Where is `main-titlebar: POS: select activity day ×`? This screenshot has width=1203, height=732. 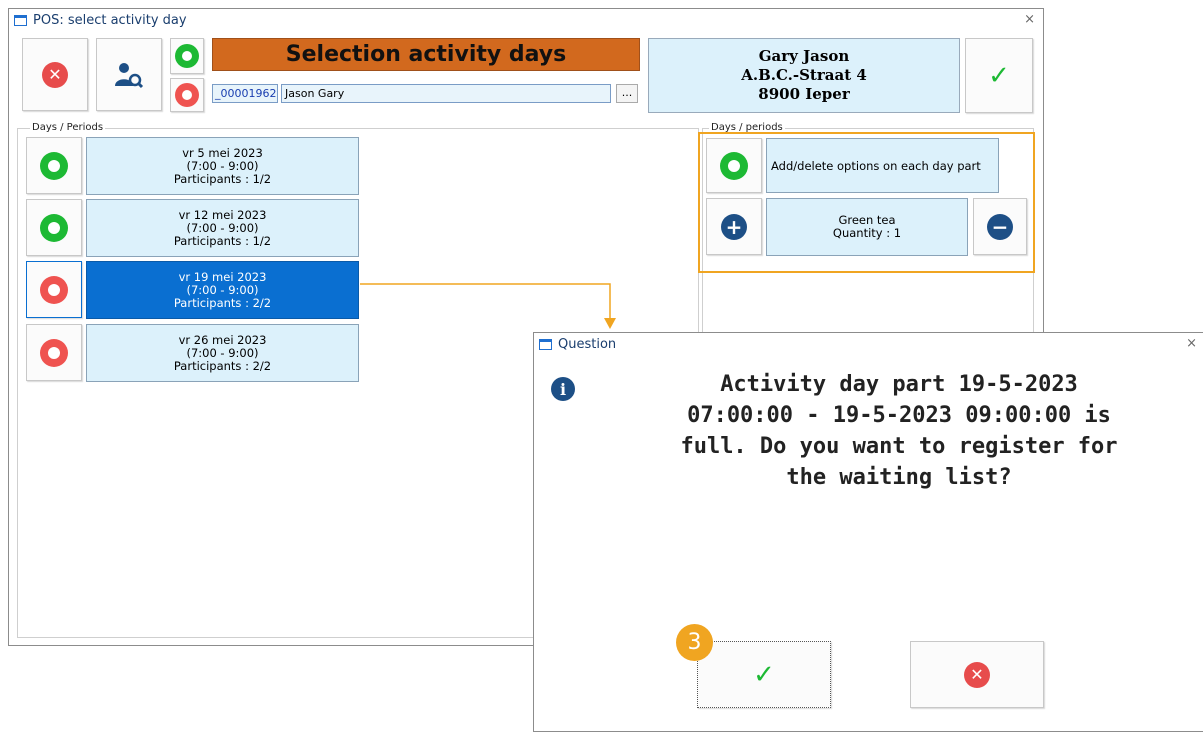 main-titlebar: POS: select activity day × is located at coordinates (526, 20).